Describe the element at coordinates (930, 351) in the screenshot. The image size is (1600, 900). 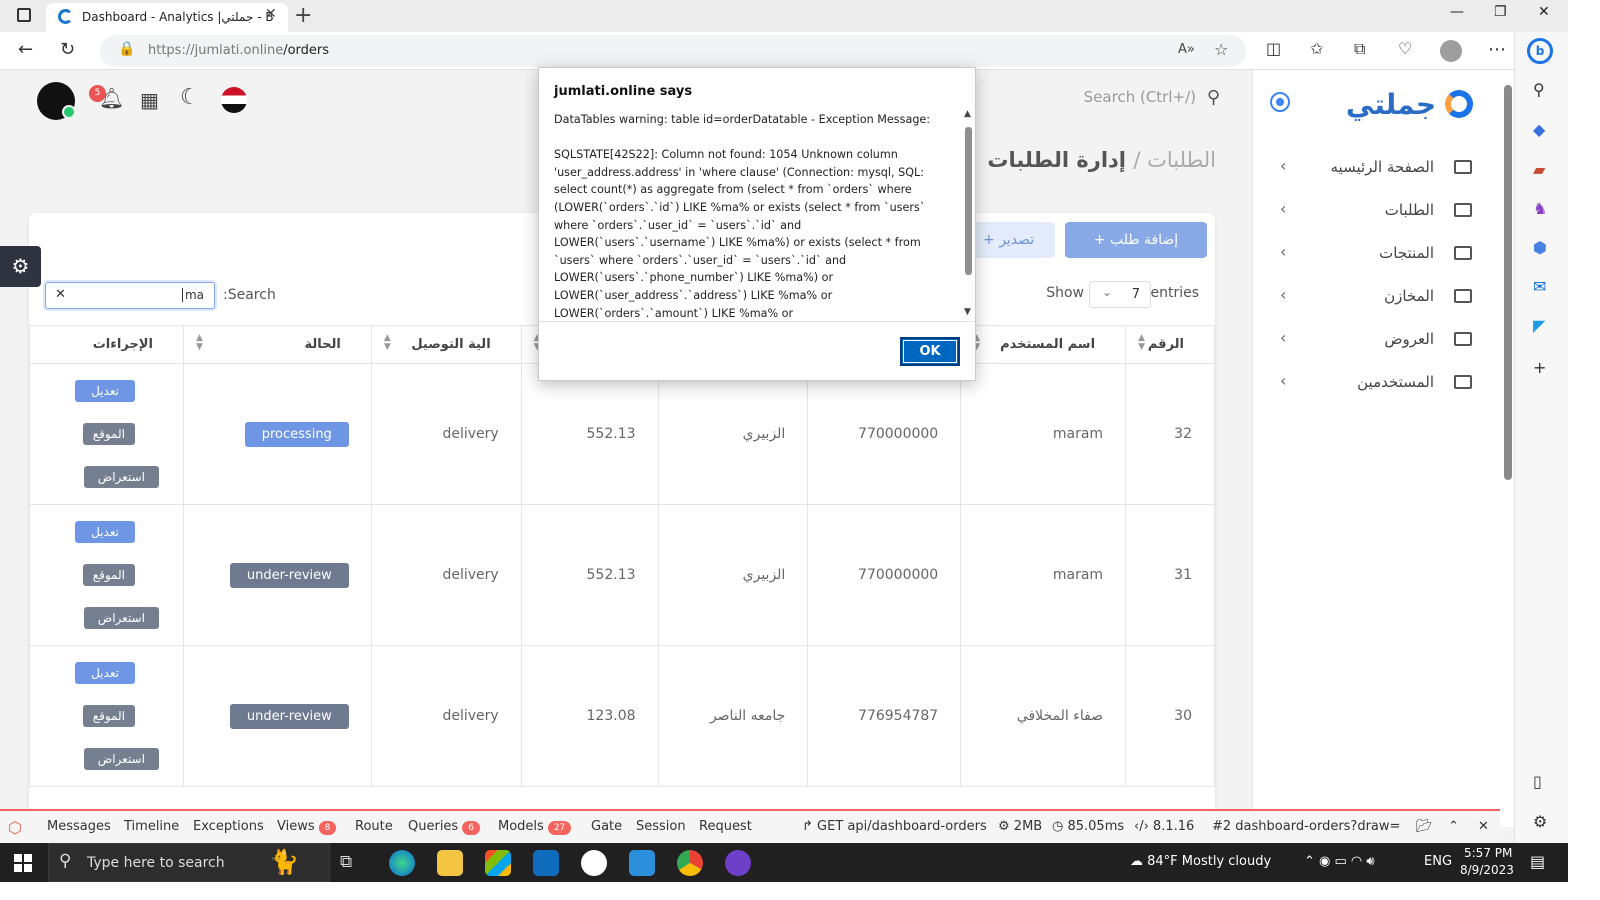
I see `ok-button: OK` at that location.